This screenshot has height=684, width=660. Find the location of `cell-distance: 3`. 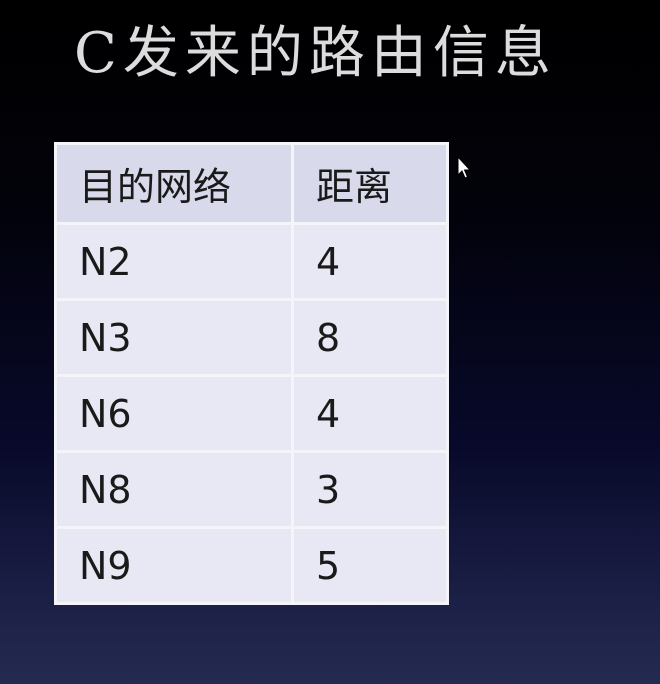

cell-distance: 3 is located at coordinates (370, 489).